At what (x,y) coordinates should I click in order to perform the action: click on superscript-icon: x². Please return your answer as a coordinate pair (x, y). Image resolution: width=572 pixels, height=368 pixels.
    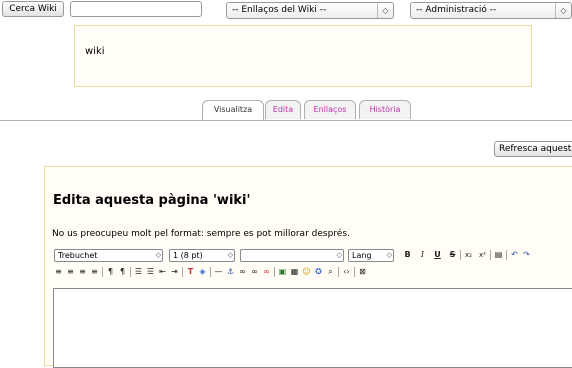
    Looking at the image, I should click on (482, 255).